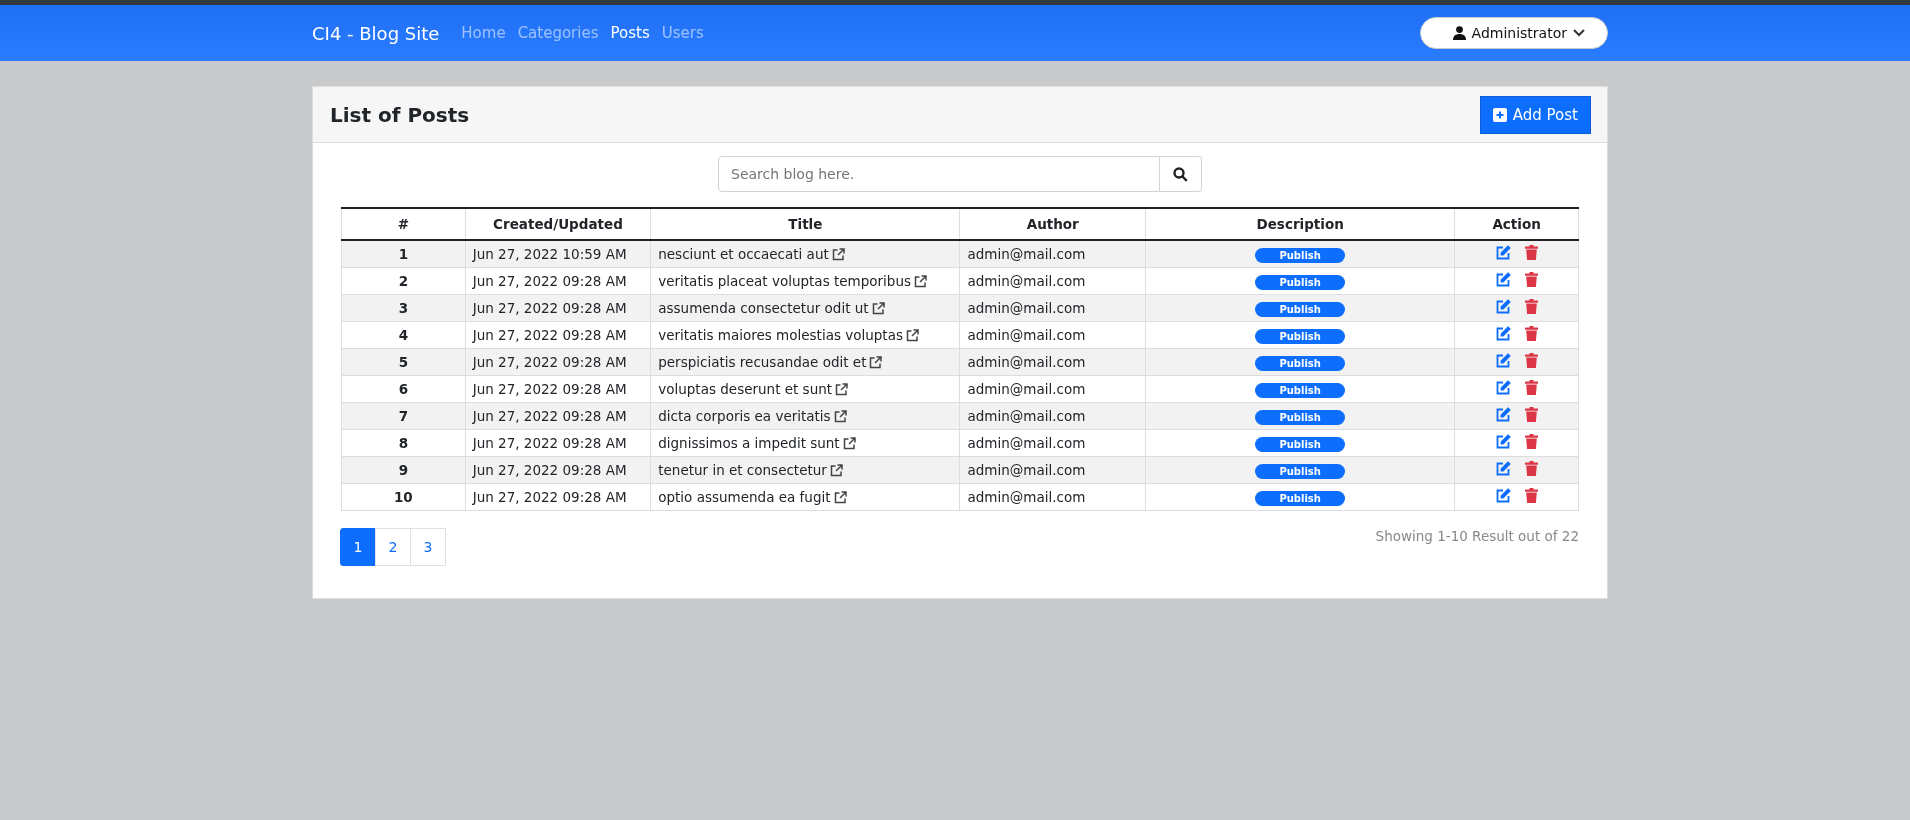 The height and width of the screenshot is (820, 1910). Describe the element at coordinates (428, 547) in the screenshot. I see `page-link: 3` at that location.